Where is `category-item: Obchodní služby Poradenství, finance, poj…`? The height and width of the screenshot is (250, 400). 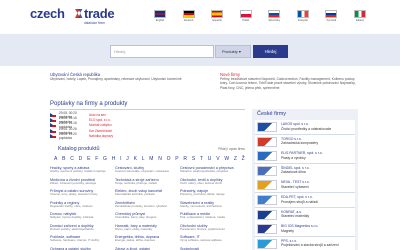 category-item: Obchodní služby Poradenství, finance, poj… is located at coordinates (212, 230).